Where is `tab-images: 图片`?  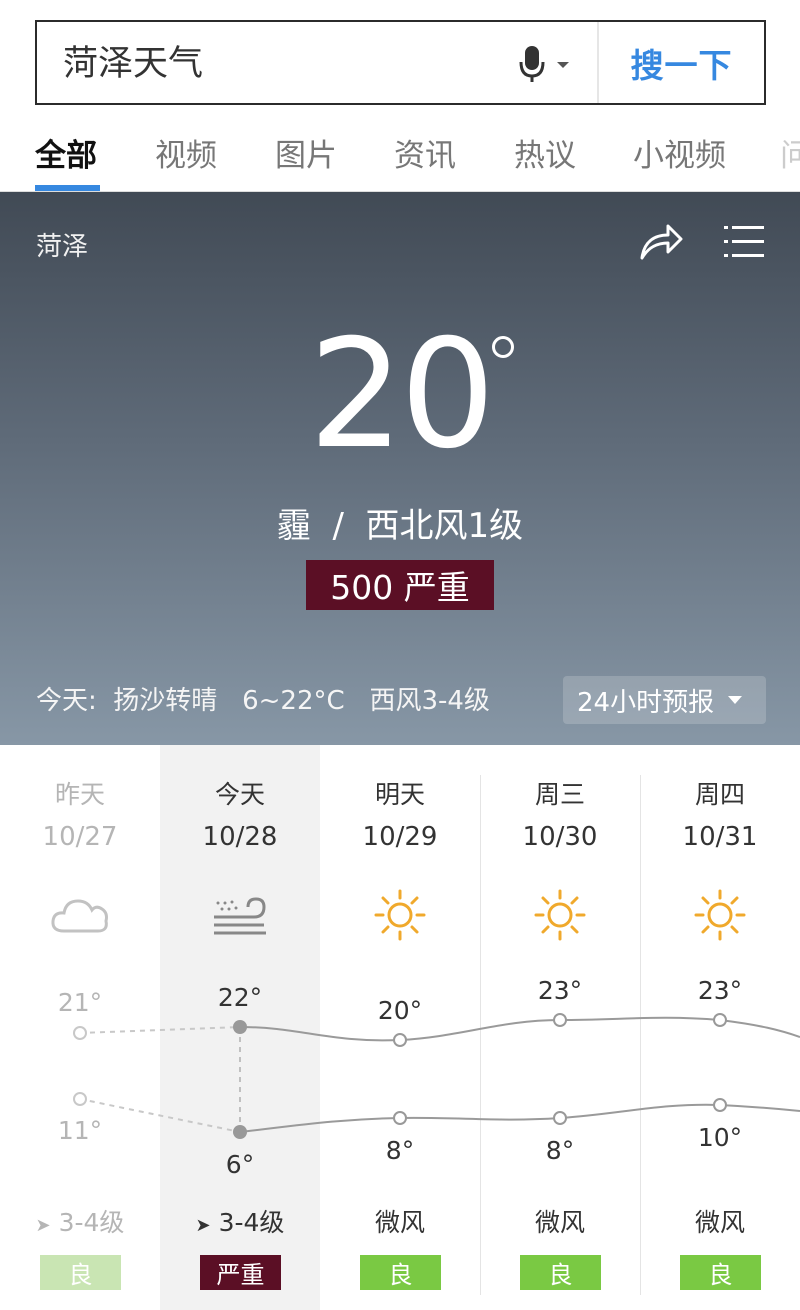
tab-images: 图片 is located at coordinates (306, 152).